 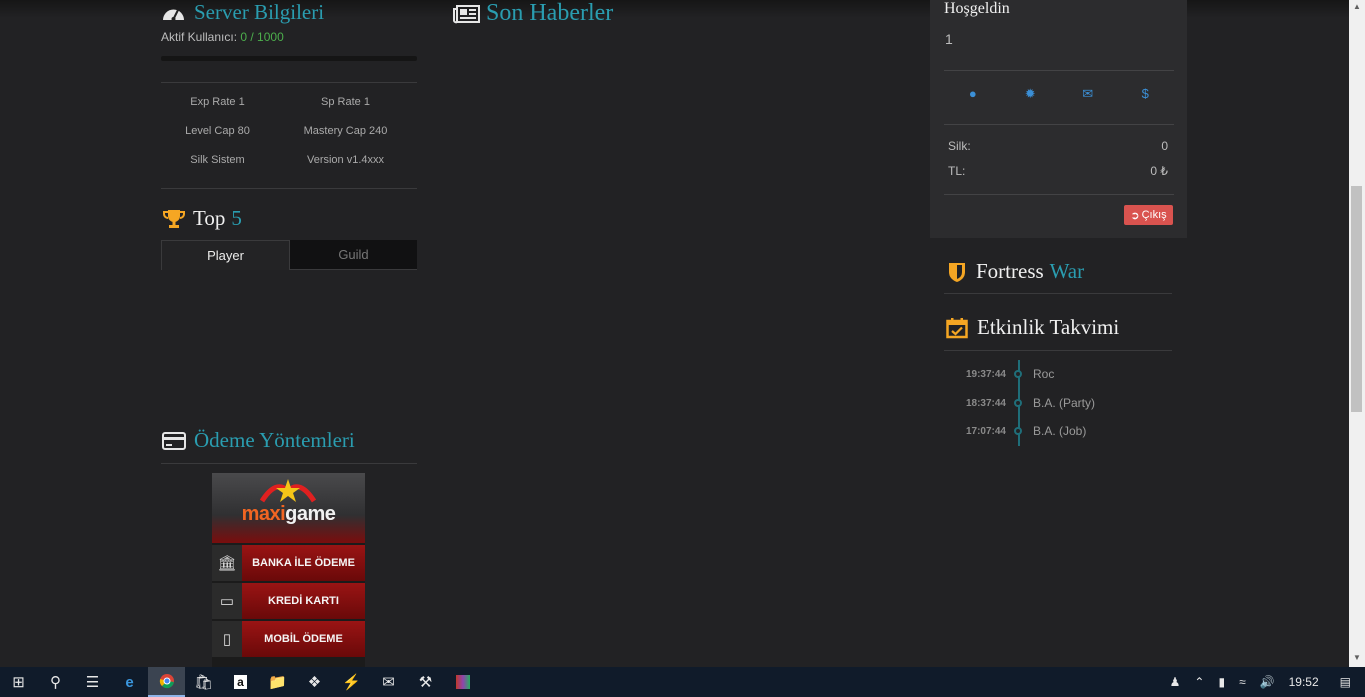 I want to click on amazon-icon: a, so click(x=240, y=682).